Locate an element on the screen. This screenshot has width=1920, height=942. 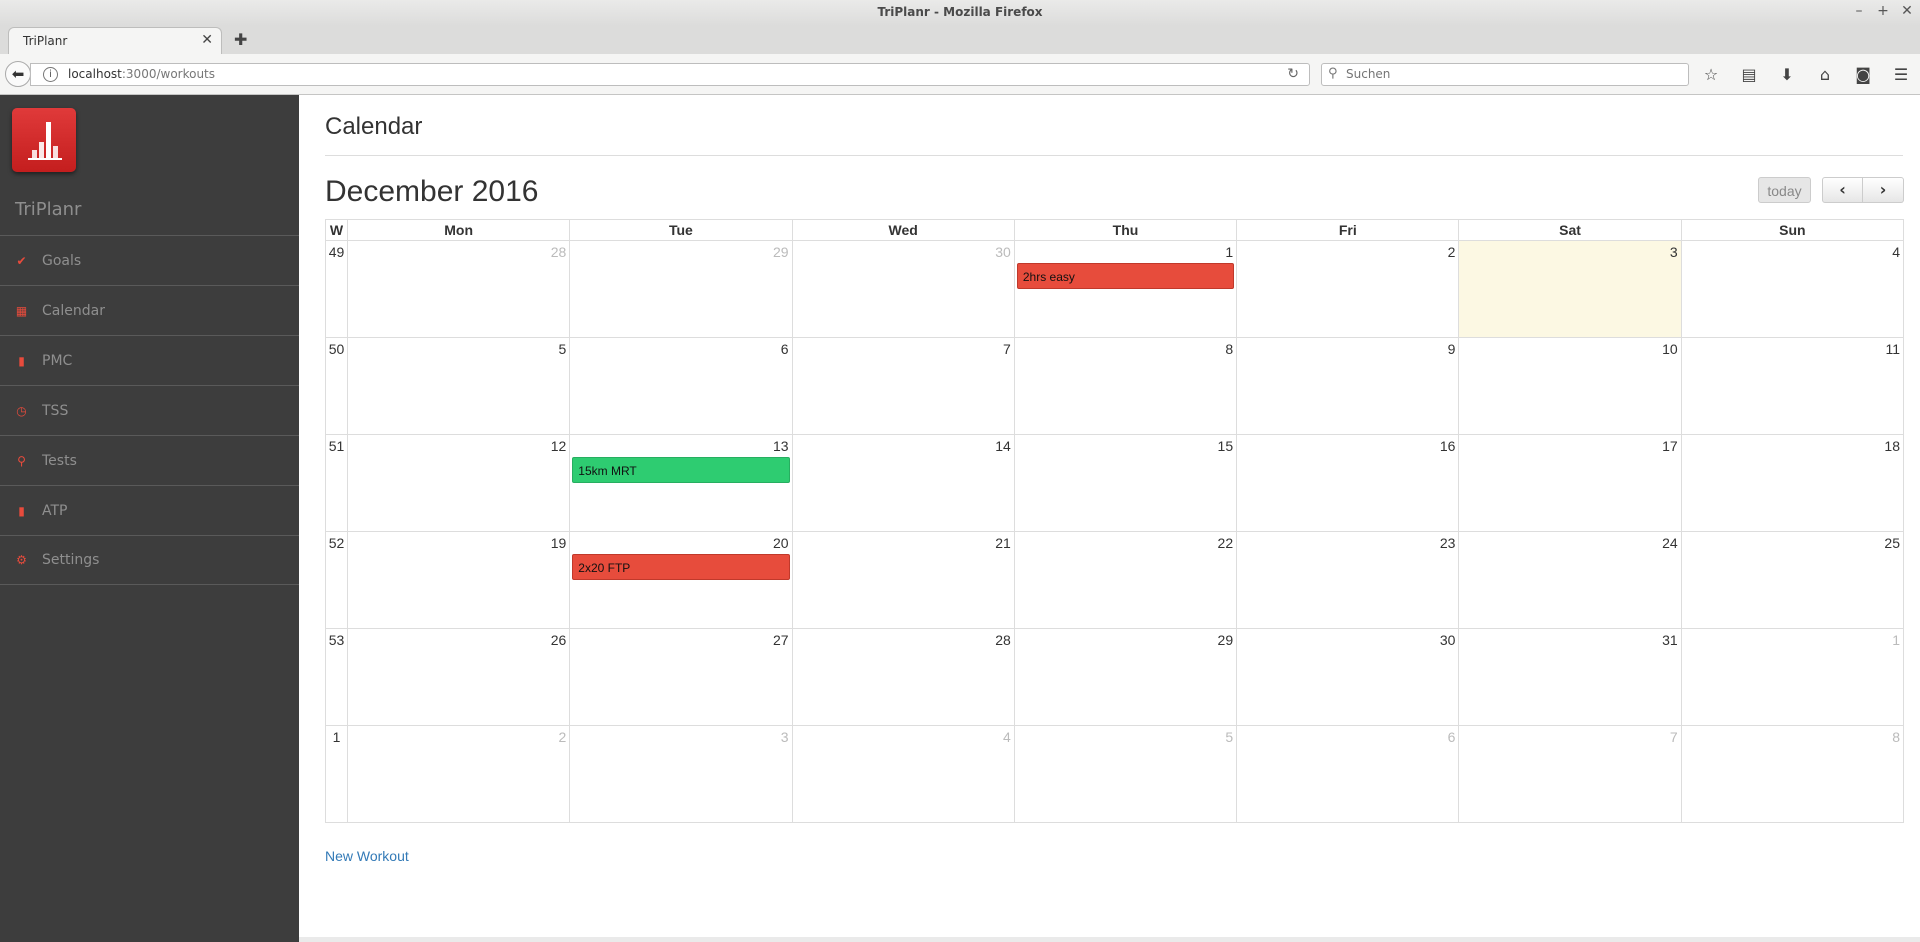
day-cell: 15 is located at coordinates (1125, 483).